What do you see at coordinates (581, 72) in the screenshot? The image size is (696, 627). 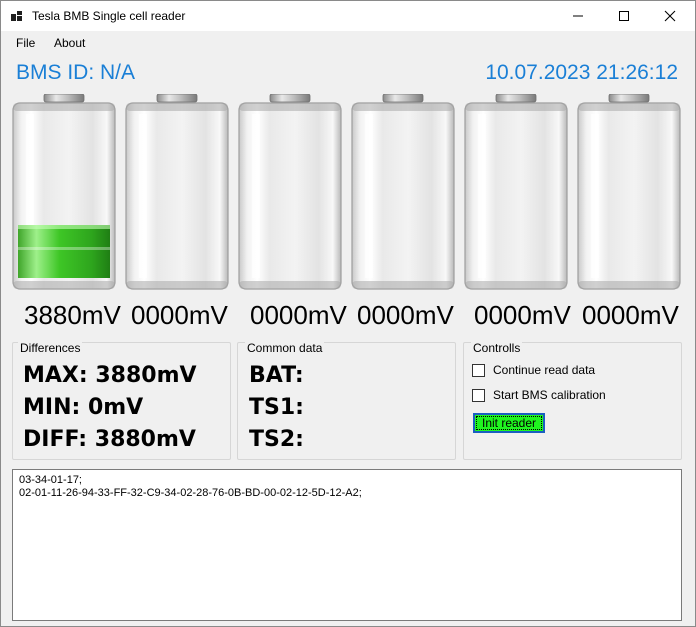 I see `datetime-label: 10.07.2023 21:26:12` at bounding box center [581, 72].